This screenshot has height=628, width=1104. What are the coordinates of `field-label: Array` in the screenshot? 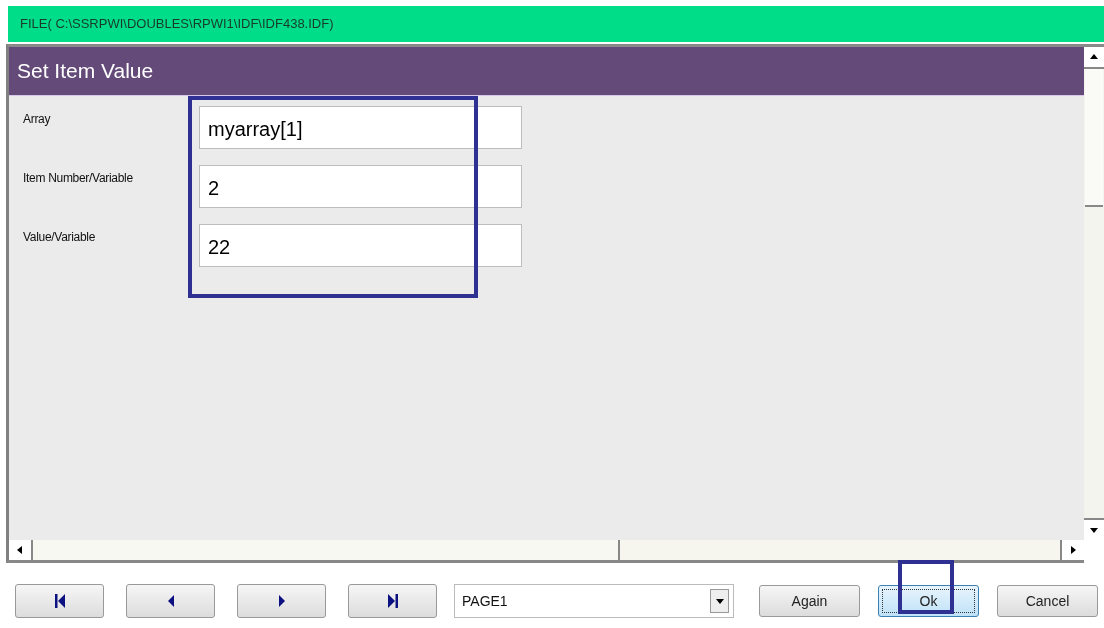 It's located at (37, 118).